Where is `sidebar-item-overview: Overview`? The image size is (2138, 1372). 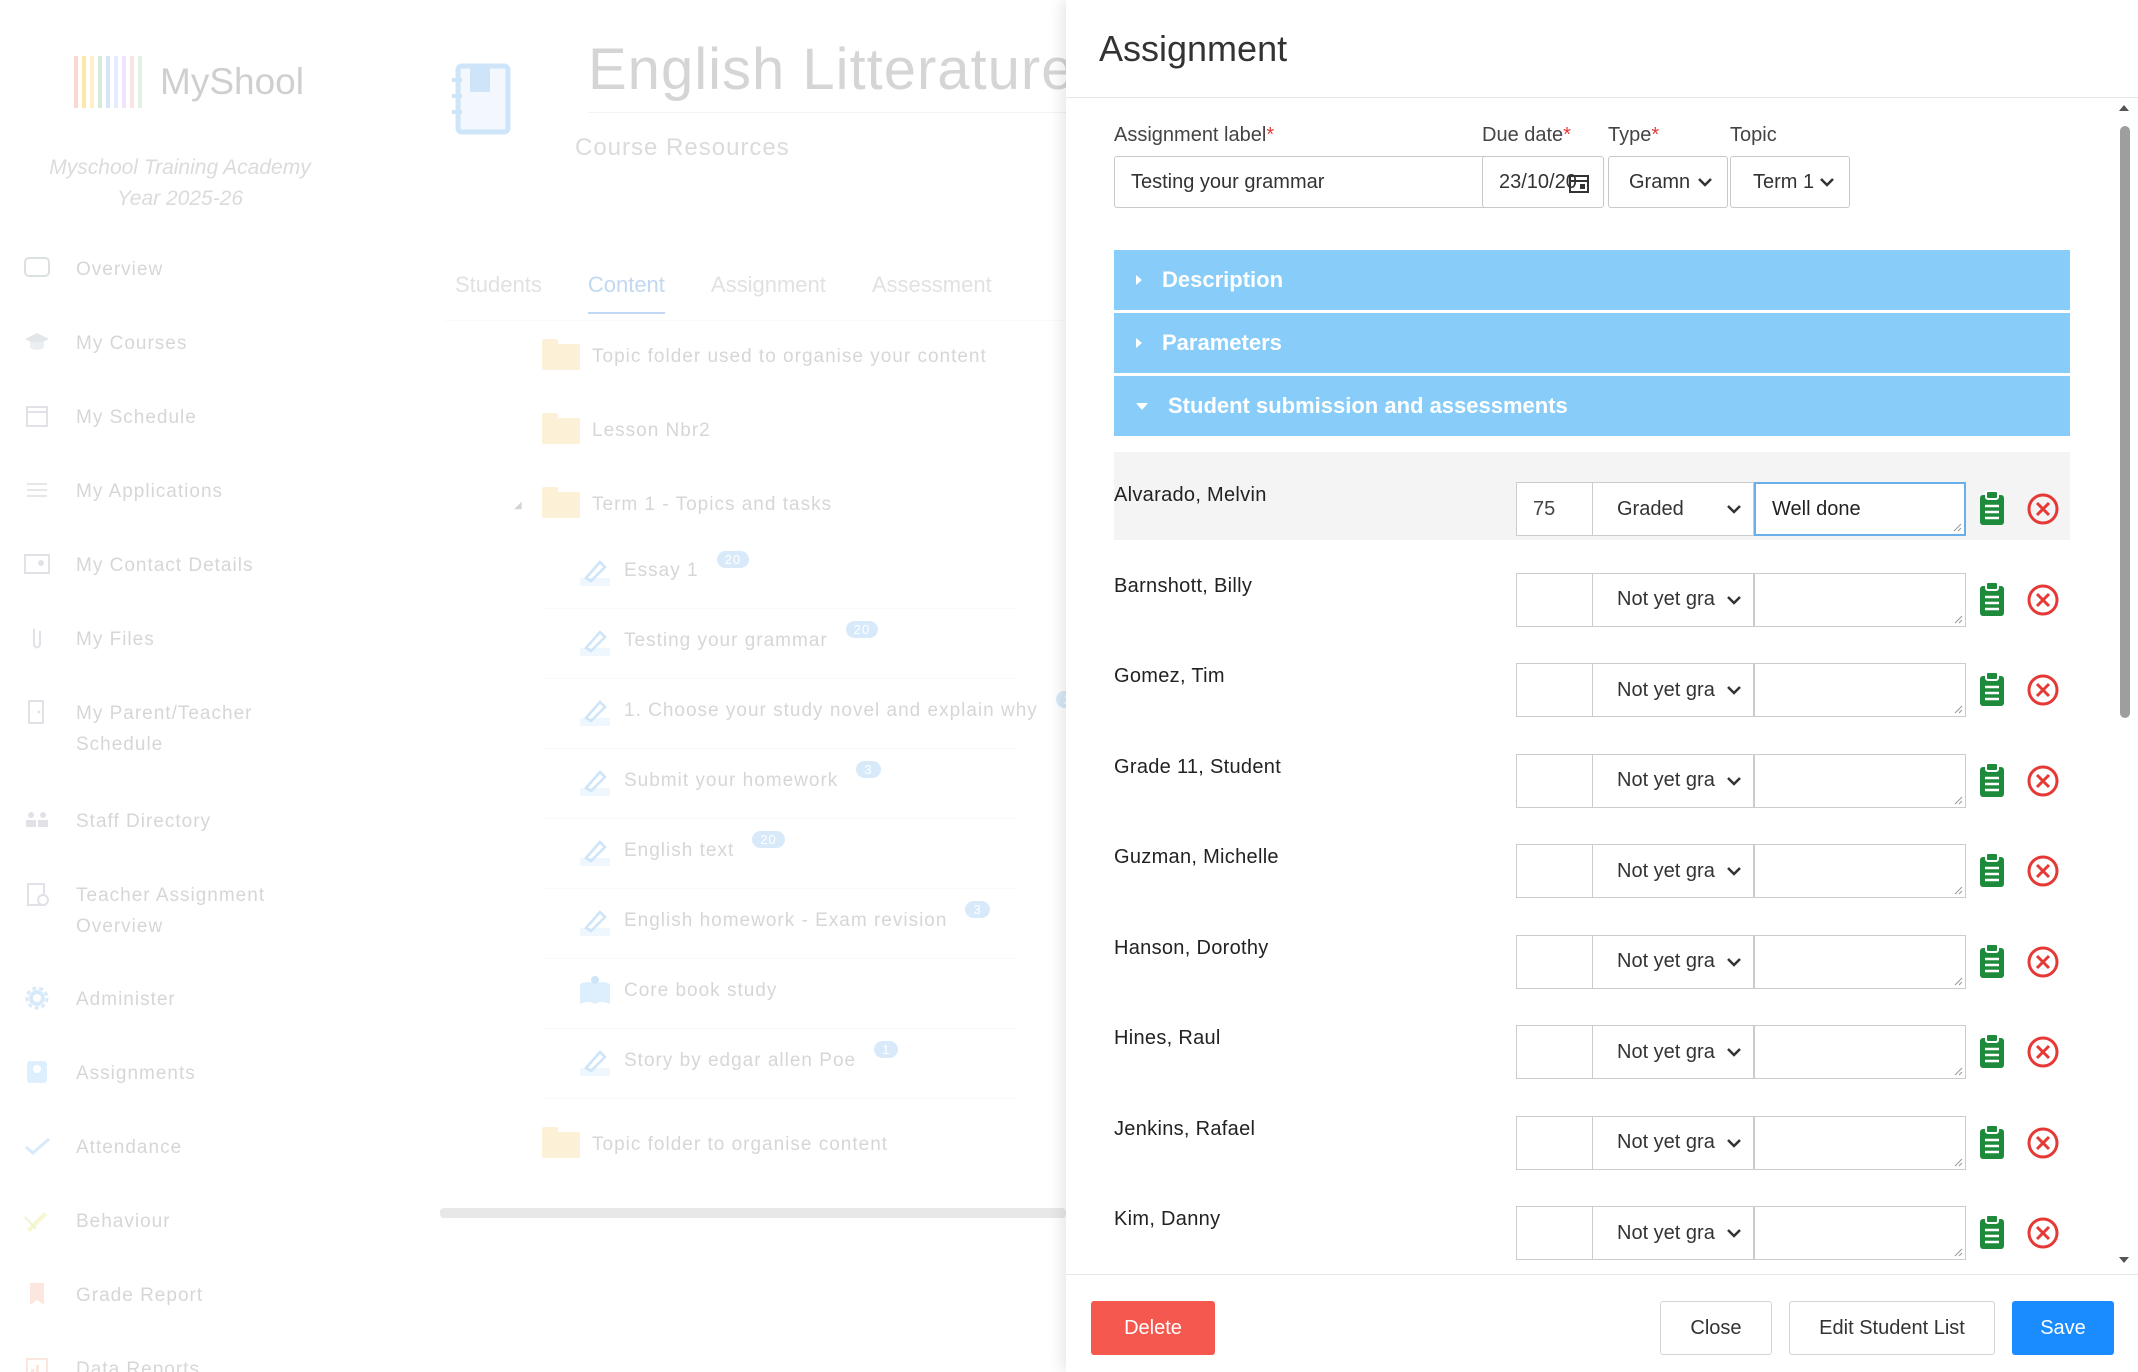
sidebar-item-overview: Overview is located at coordinates (92, 269).